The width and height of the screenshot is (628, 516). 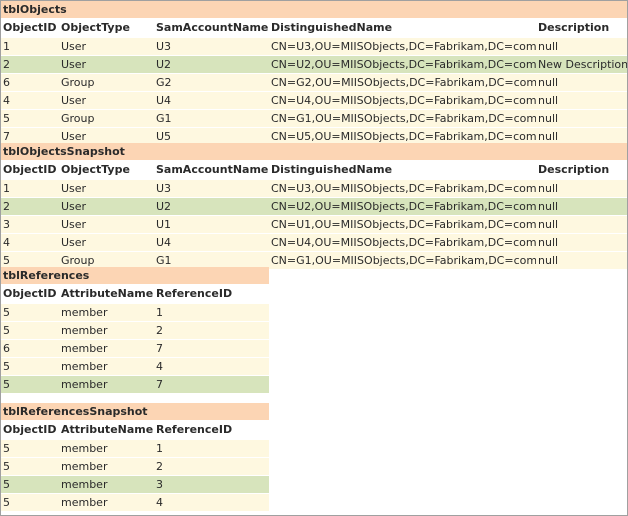 I want to click on table-cell: CN=U1,OU=MIISObjects,DC=Fabrikam,DC=com, so click(x=403, y=224).